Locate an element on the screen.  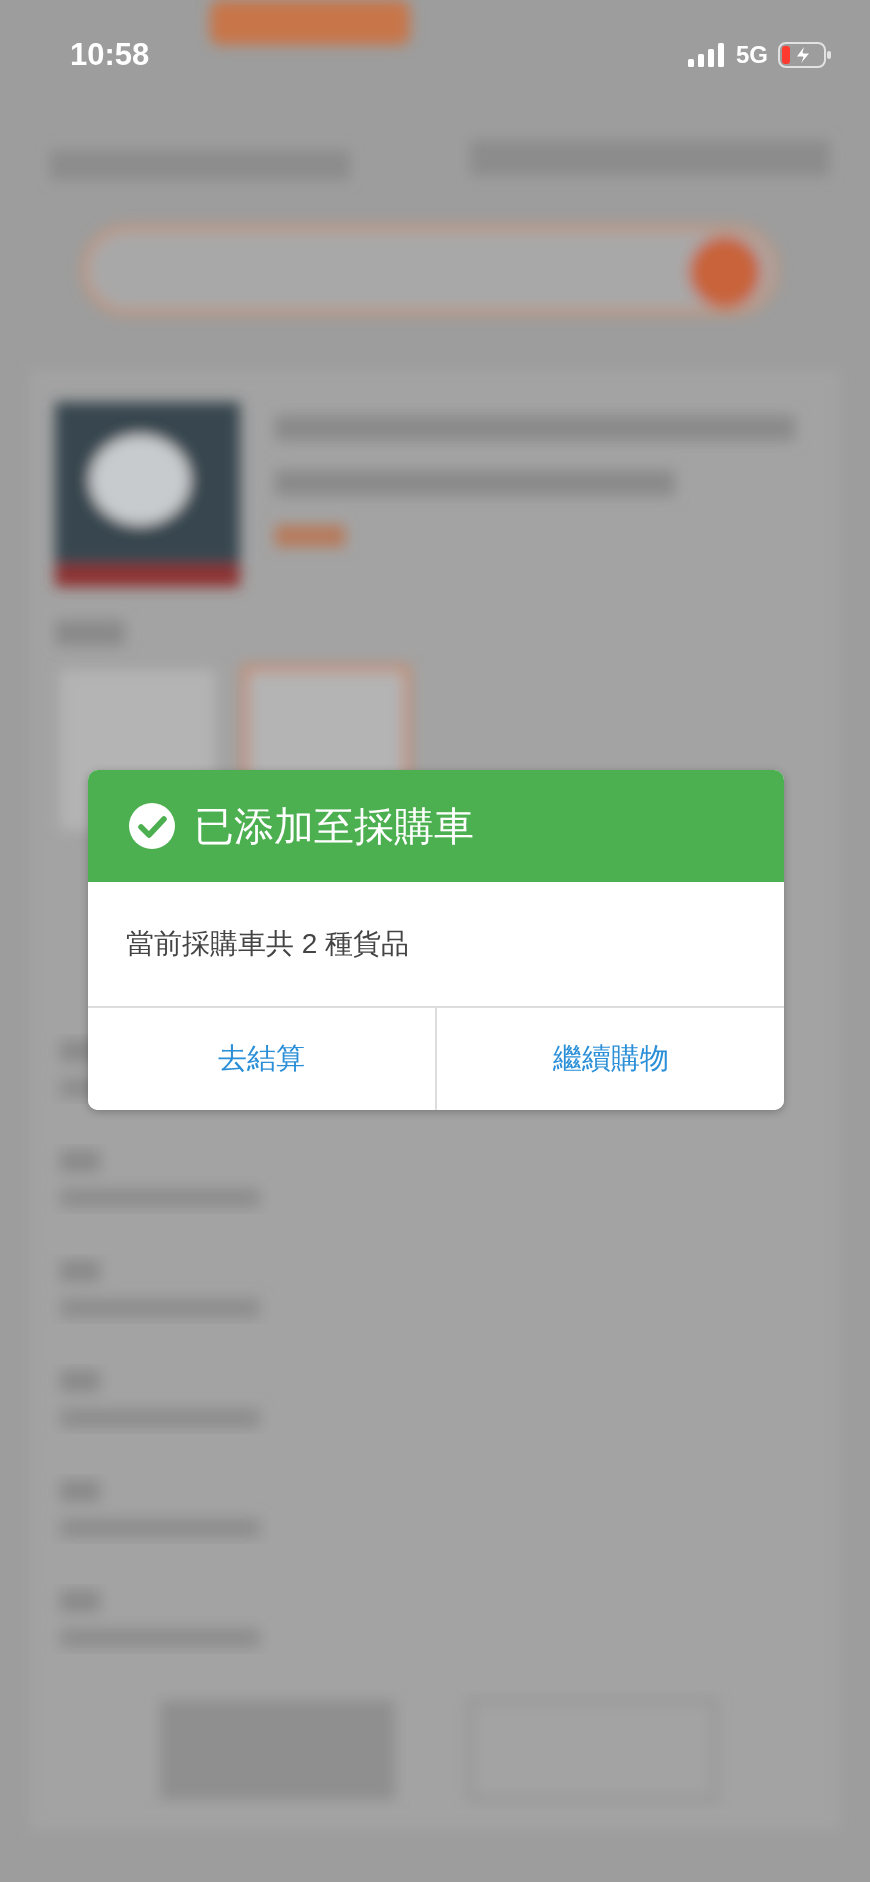
dialog-button: 繼續購物 is located at coordinates (609, 1059).